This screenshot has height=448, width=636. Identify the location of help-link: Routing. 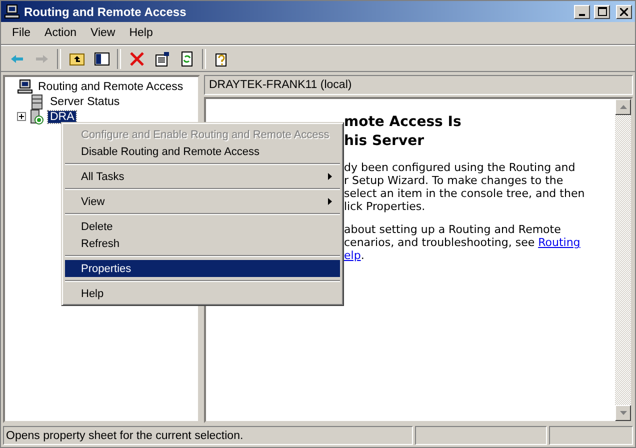
(559, 242).